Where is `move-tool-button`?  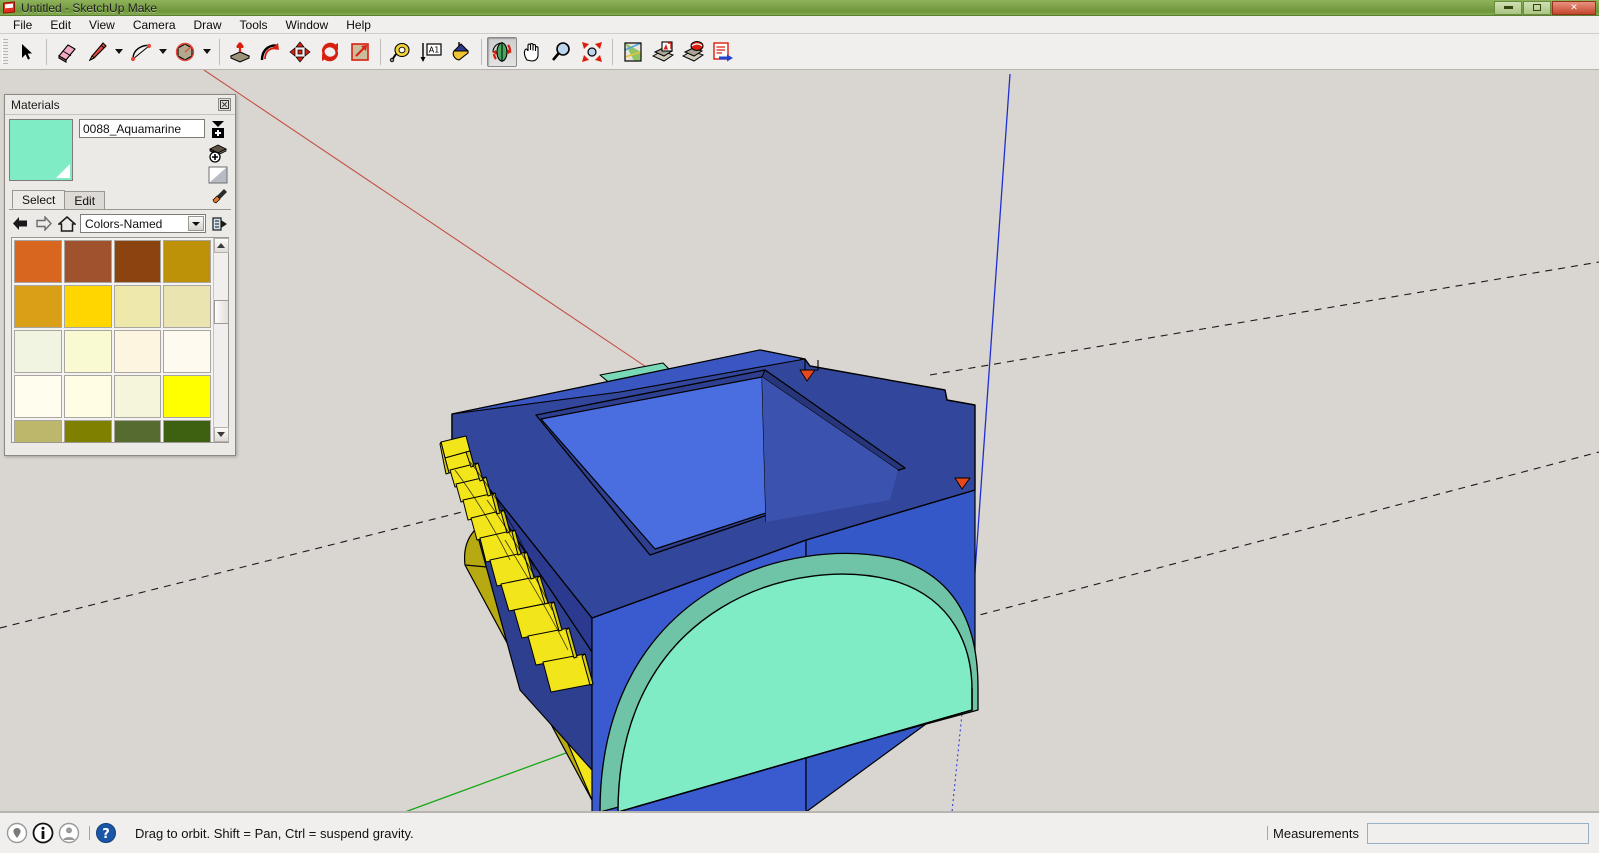 move-tool-button is located at coordinates (300, 52).